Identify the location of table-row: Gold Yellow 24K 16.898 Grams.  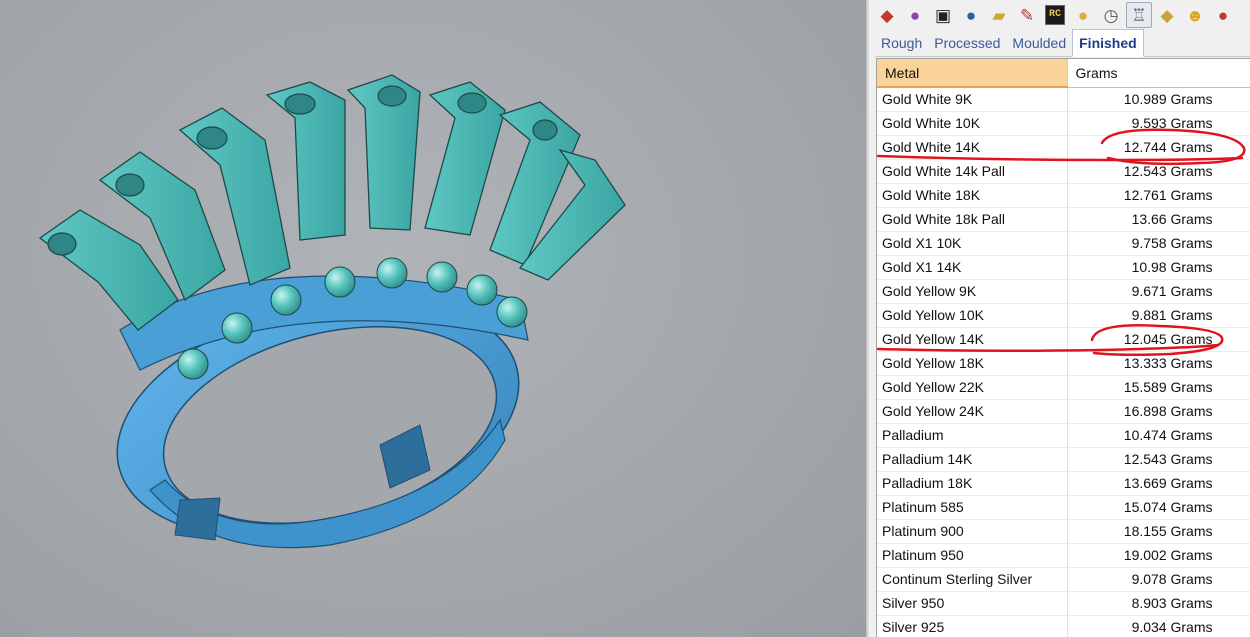
(1063, 411).